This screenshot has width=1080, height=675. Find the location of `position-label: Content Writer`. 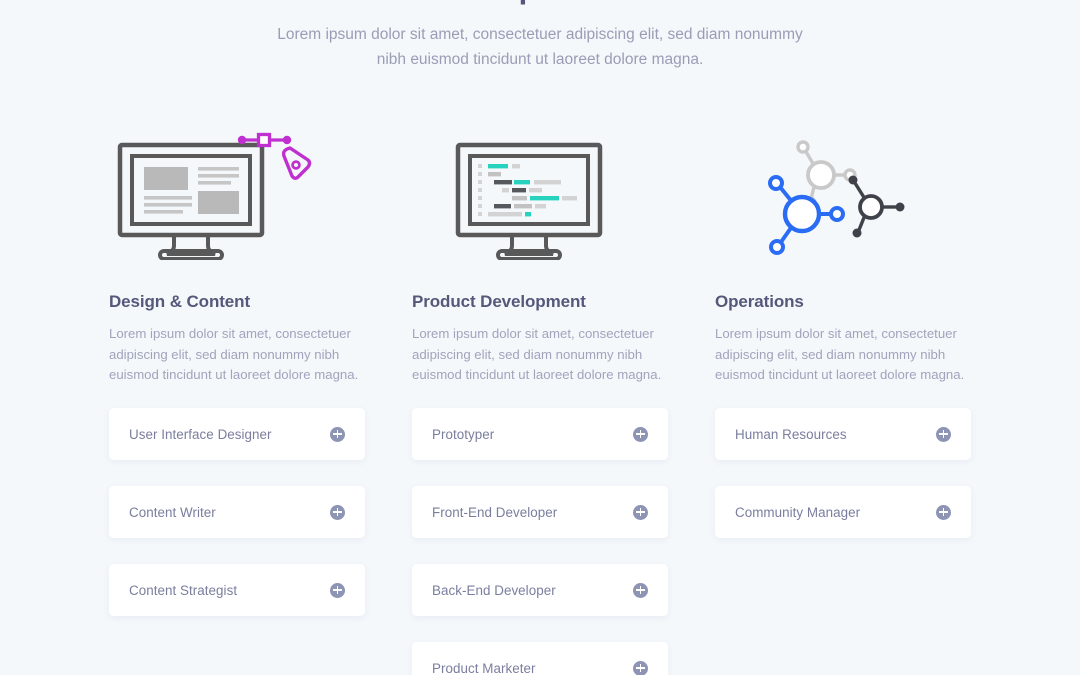

position-label: Content Writer is located at coordinates (172, 512).